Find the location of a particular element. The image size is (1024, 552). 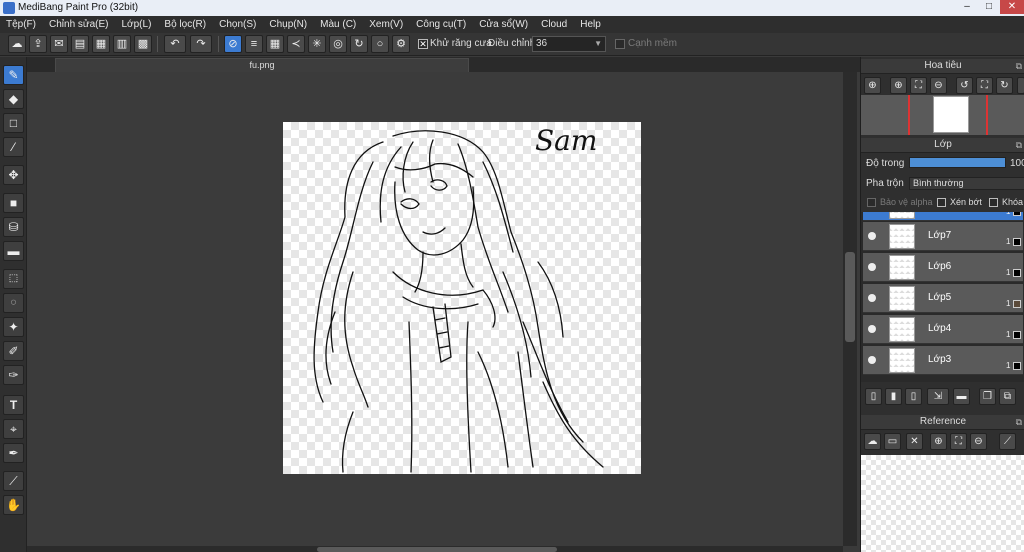

layer-list: 1 Lớp7 1 Lớp6 1 Lớp5 1 Lớp4 is located at coordinates (942, 297).